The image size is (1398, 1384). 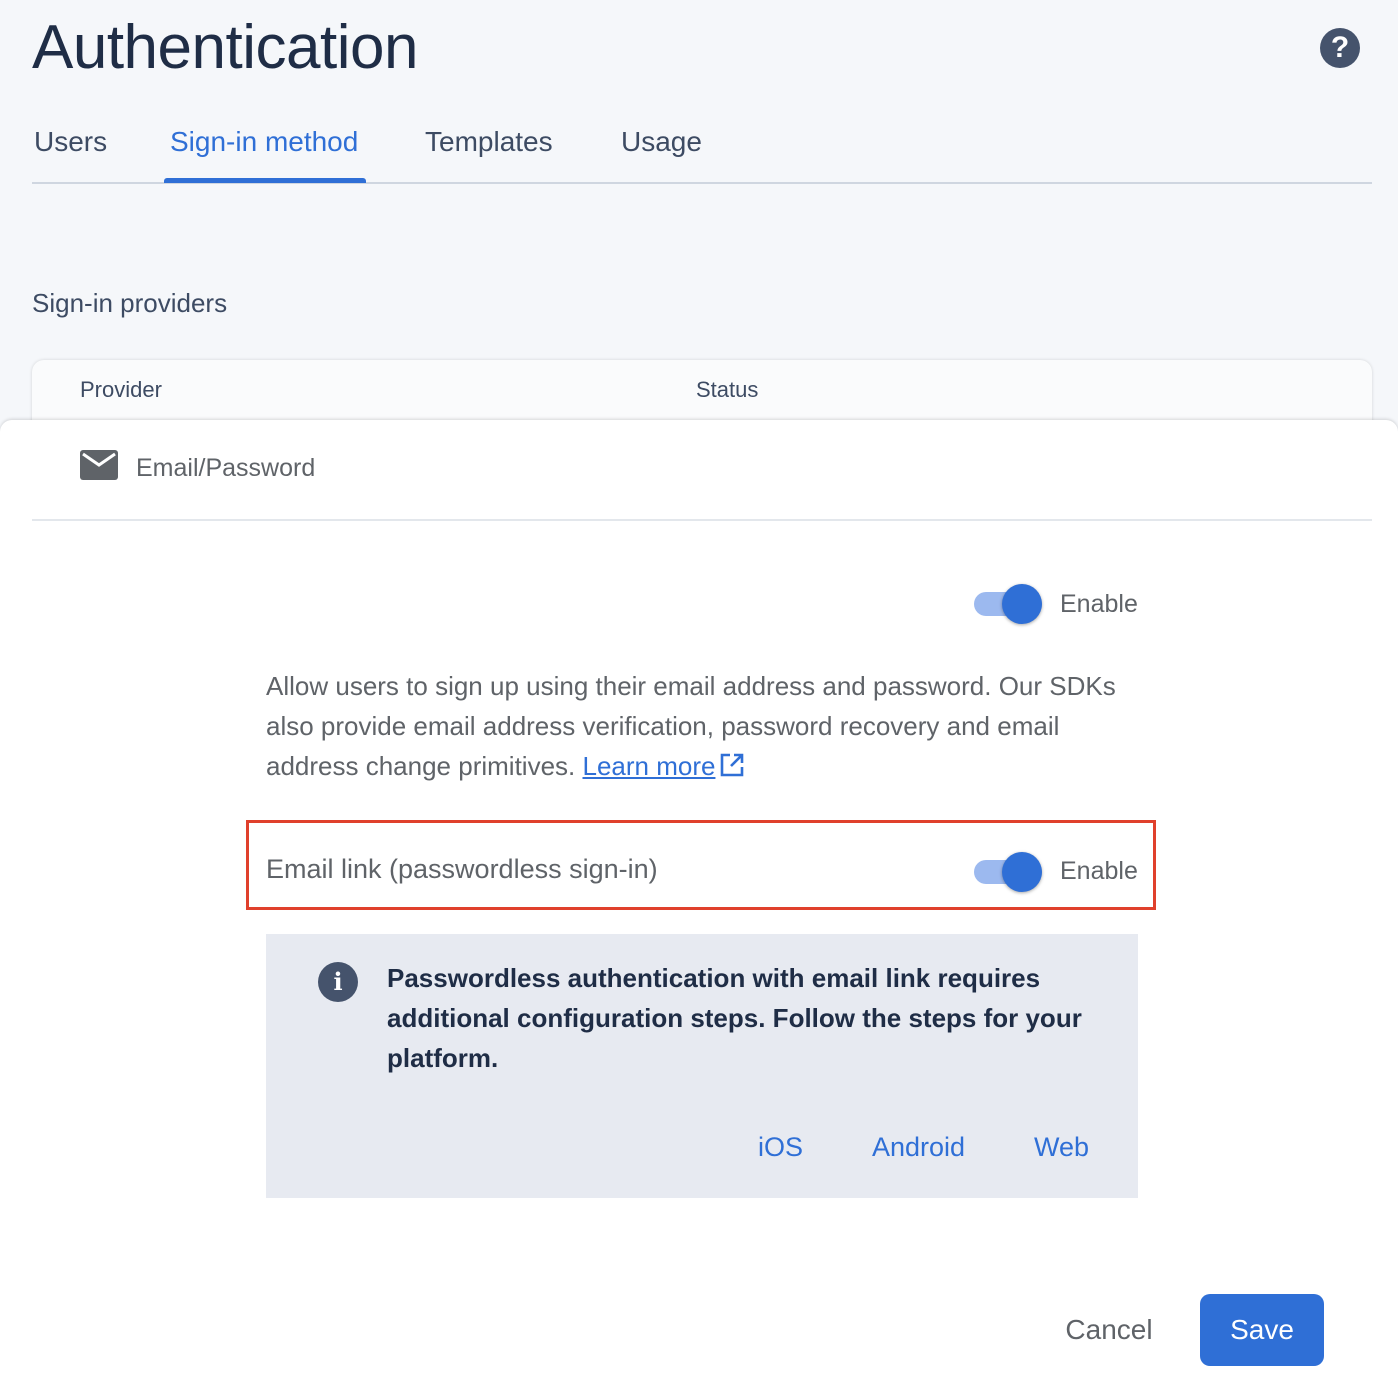 What do you see at coordinates (338, 982) in the screenshot?
I see `info-icon: i` at bounding box center [338, 982].